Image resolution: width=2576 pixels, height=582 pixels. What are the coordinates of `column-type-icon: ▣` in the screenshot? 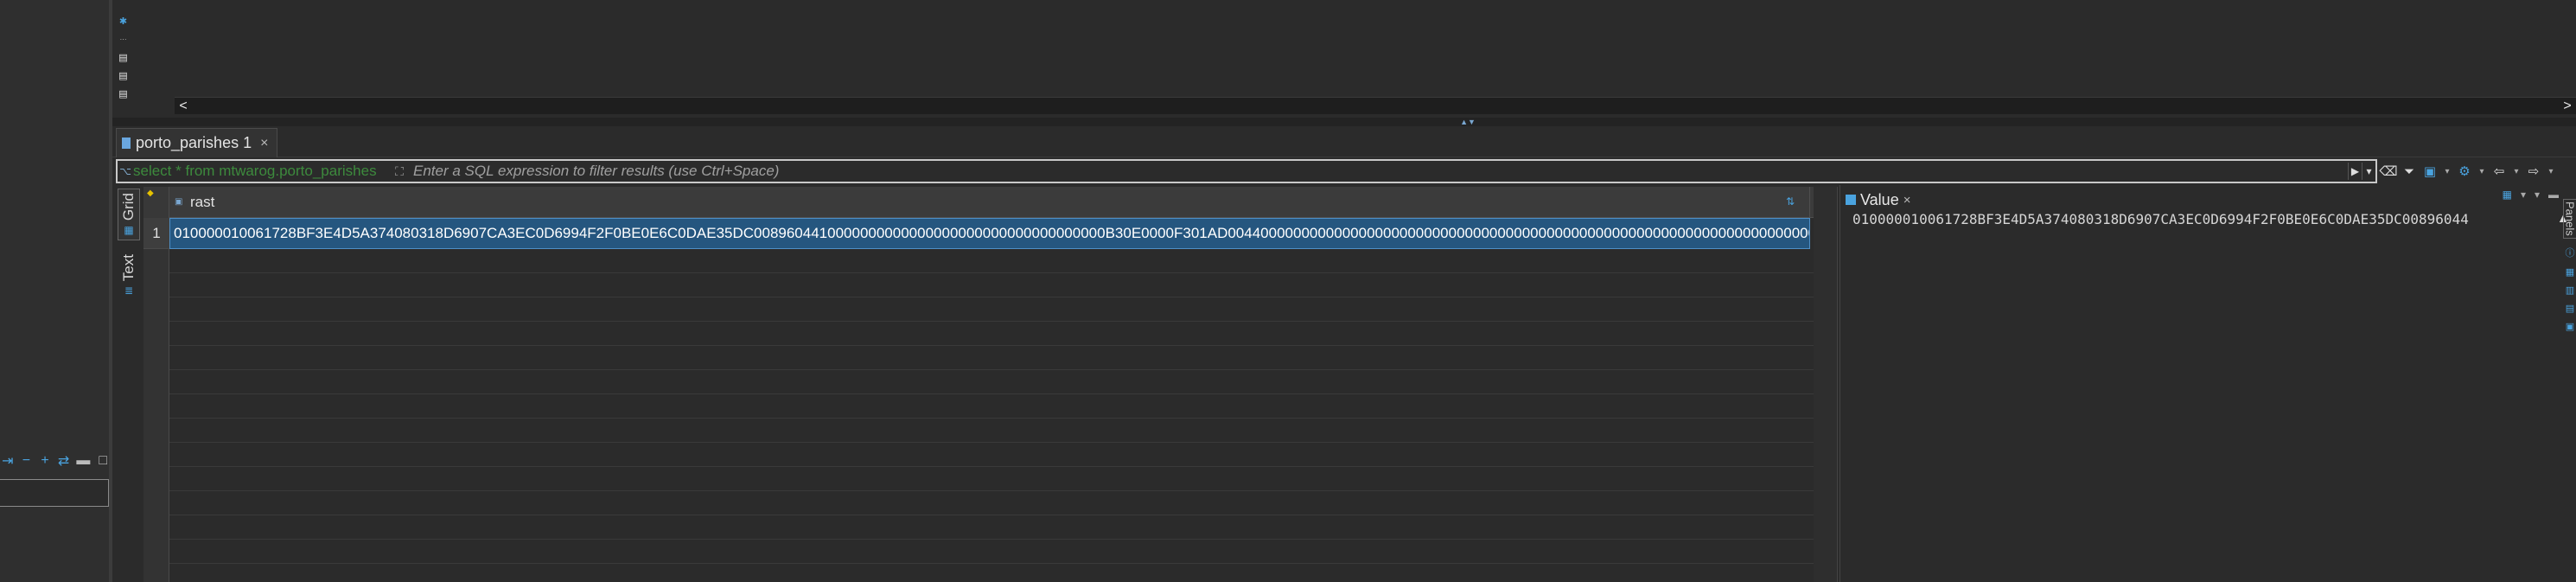 It's located at (179, 202).